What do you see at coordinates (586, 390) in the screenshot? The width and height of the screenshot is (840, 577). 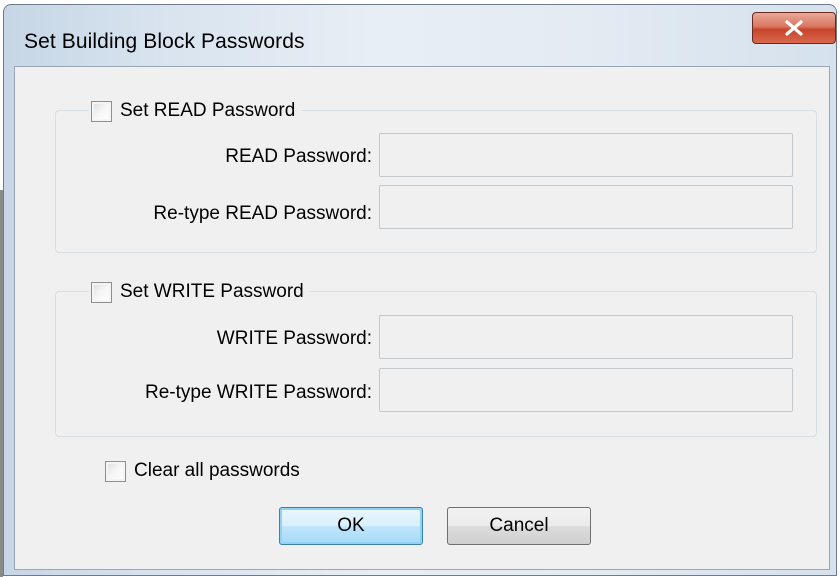 I see `retype-write-password-field` at bounding box center [586, 390].